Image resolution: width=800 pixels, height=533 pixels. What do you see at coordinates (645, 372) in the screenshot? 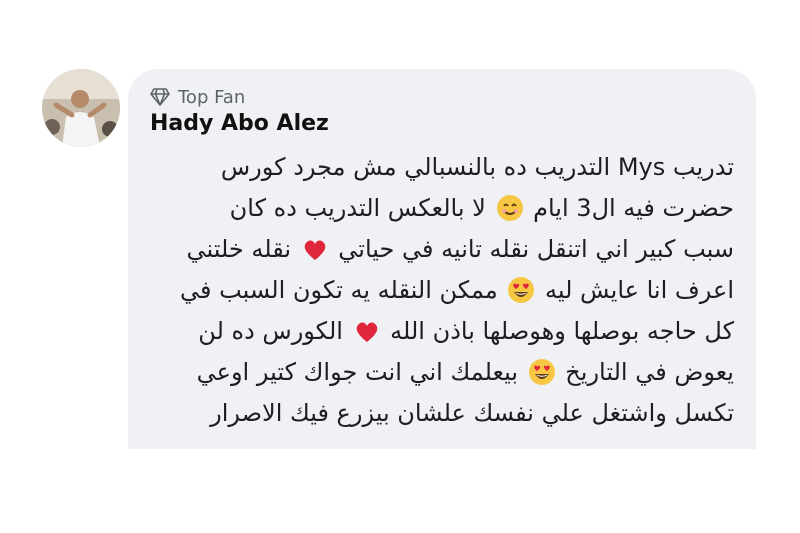
I see `comment-text-segment: يعوض في التاريخ` at bounding box center [645, 372].